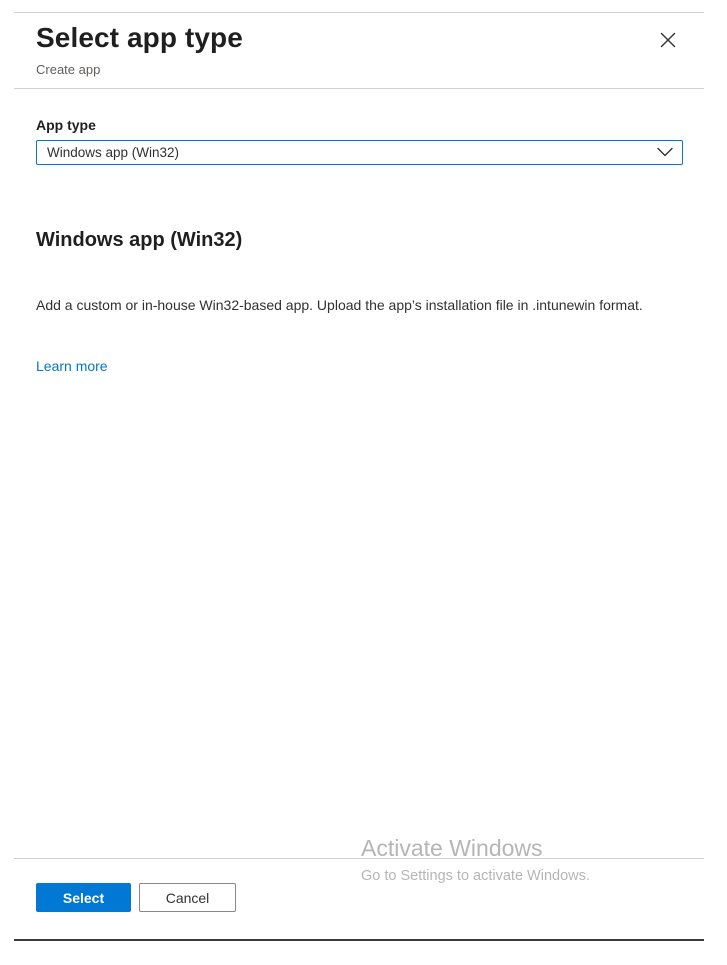 The width and height of the screenshot is (727, 965). What do you see at coordinates (113, 152) in the screenshot?
I see `app-type-selected-value: Windows app (Win32)` at bounding box center [113, 152].